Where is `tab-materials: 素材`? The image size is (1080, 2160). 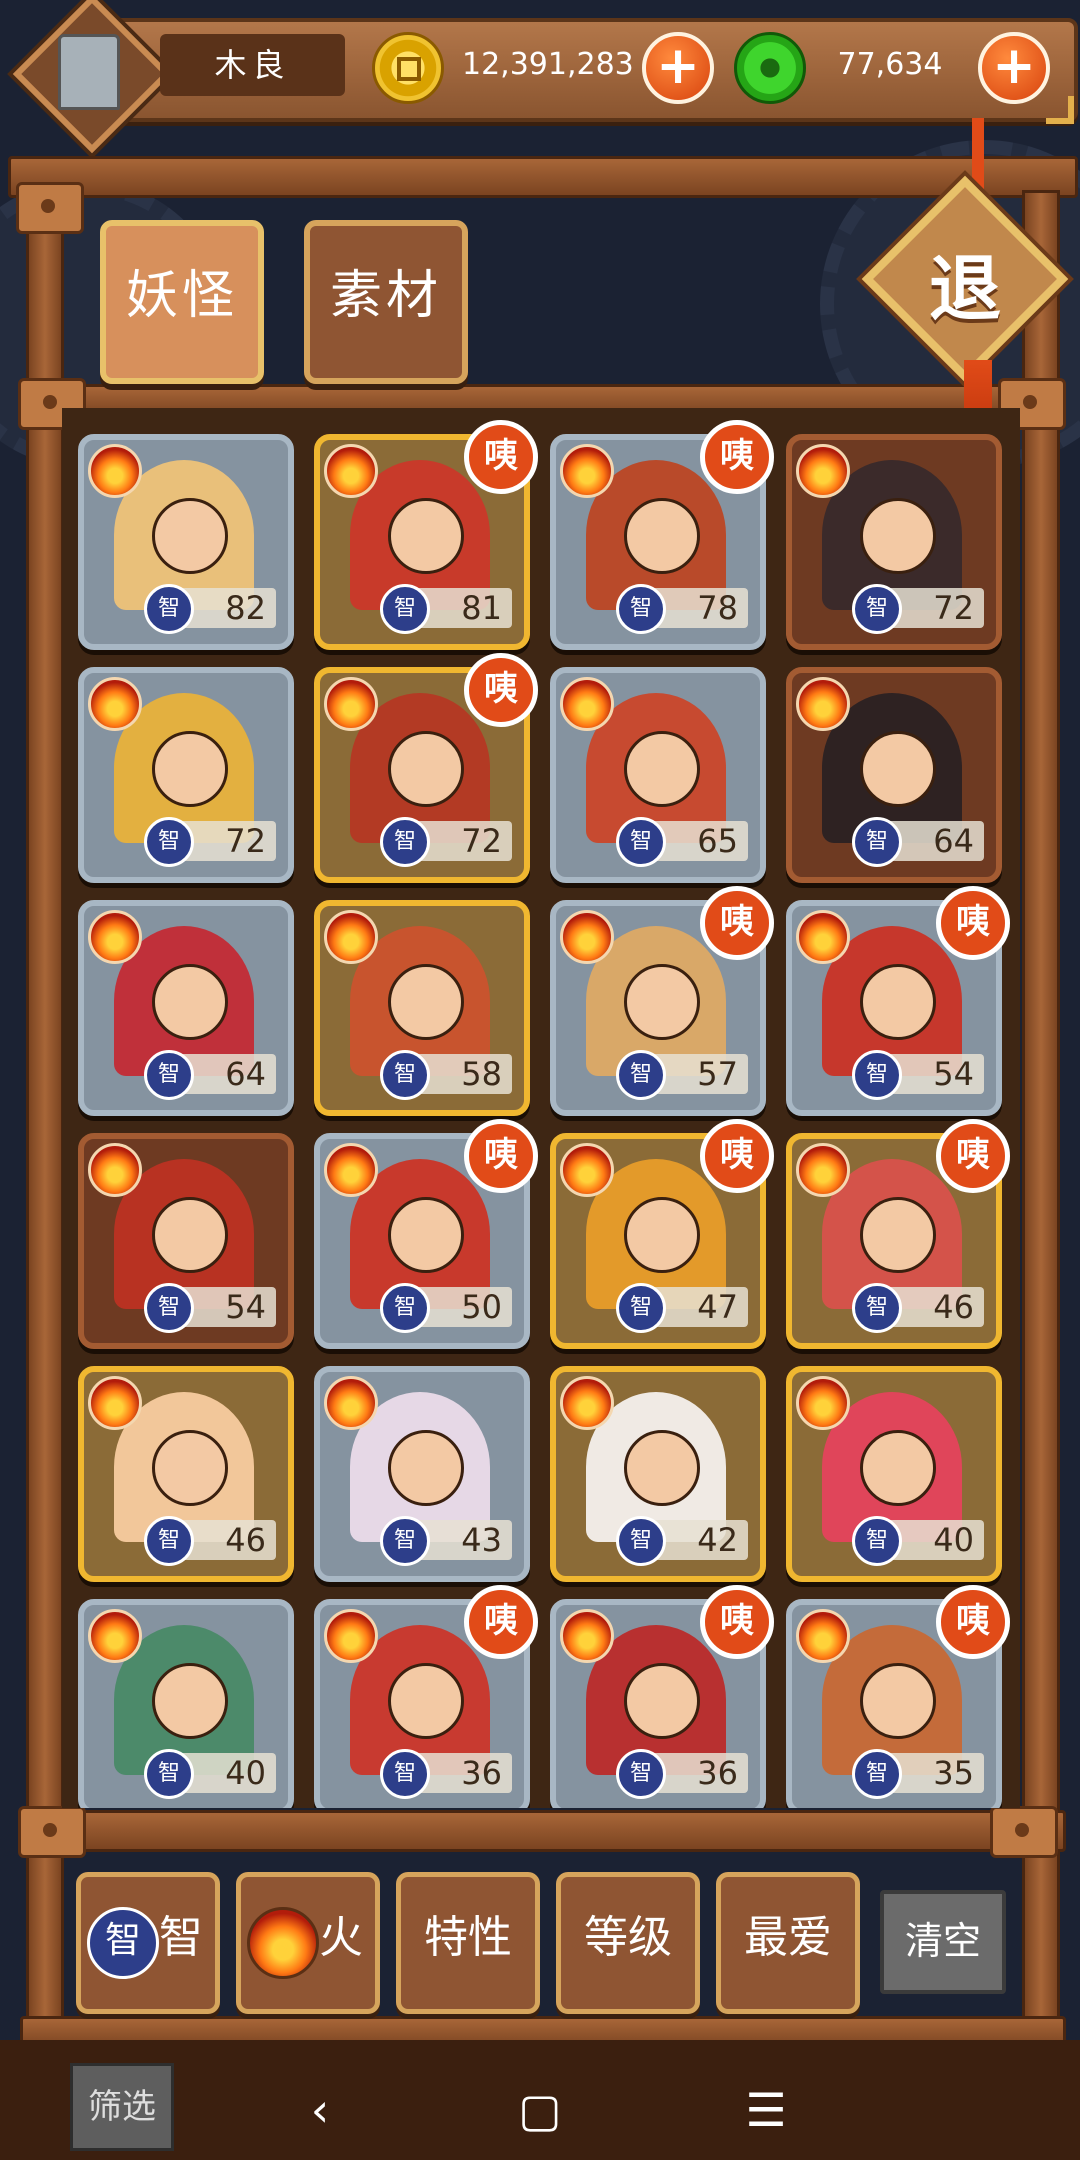
tab-materials: 素材 is located at coordinates (386, 302).